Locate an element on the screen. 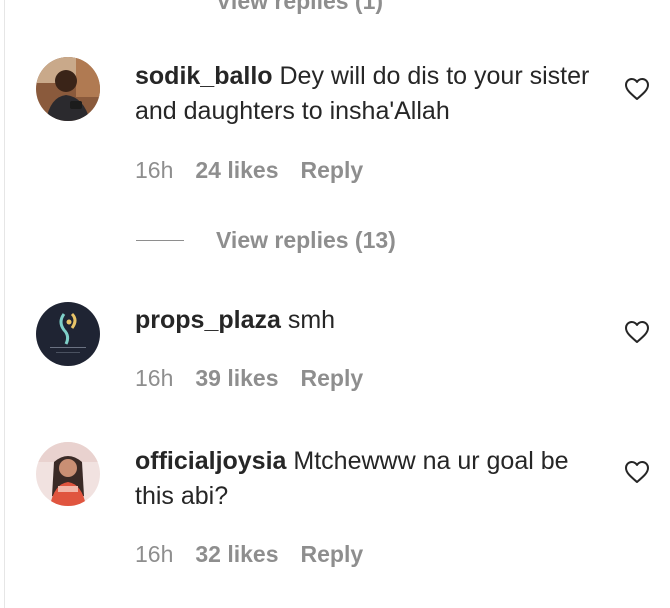 This screenshot has height=608, width=670. comment-likes: 24 likes is located at coordinates (236, 170).